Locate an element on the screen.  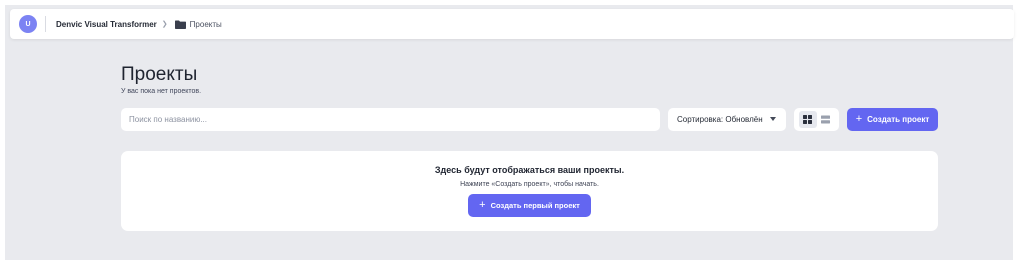
breadcrumb-current: Проекты is located at coordinates (205, 24).